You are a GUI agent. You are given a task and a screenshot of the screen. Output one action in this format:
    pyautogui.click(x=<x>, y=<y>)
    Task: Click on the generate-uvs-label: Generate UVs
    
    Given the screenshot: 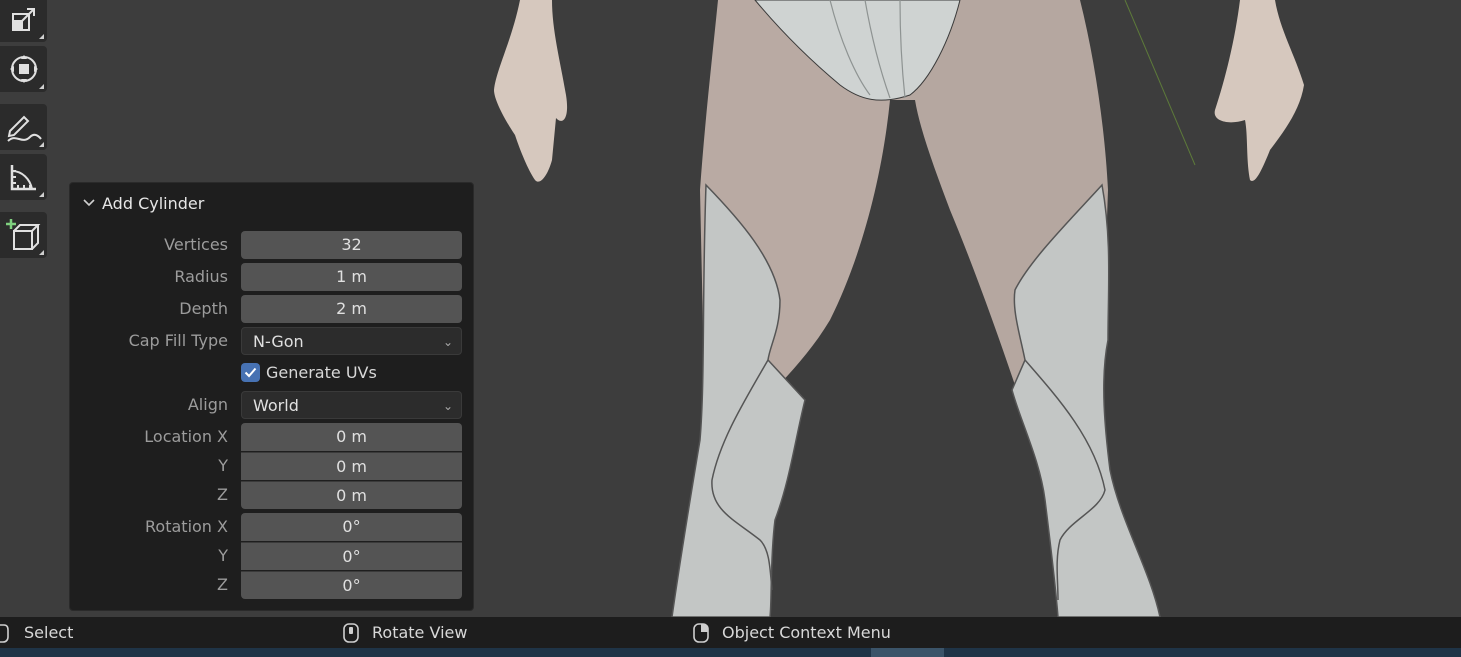 What is the action you would take?
    pyautogui.click(x=321, y=372)
    